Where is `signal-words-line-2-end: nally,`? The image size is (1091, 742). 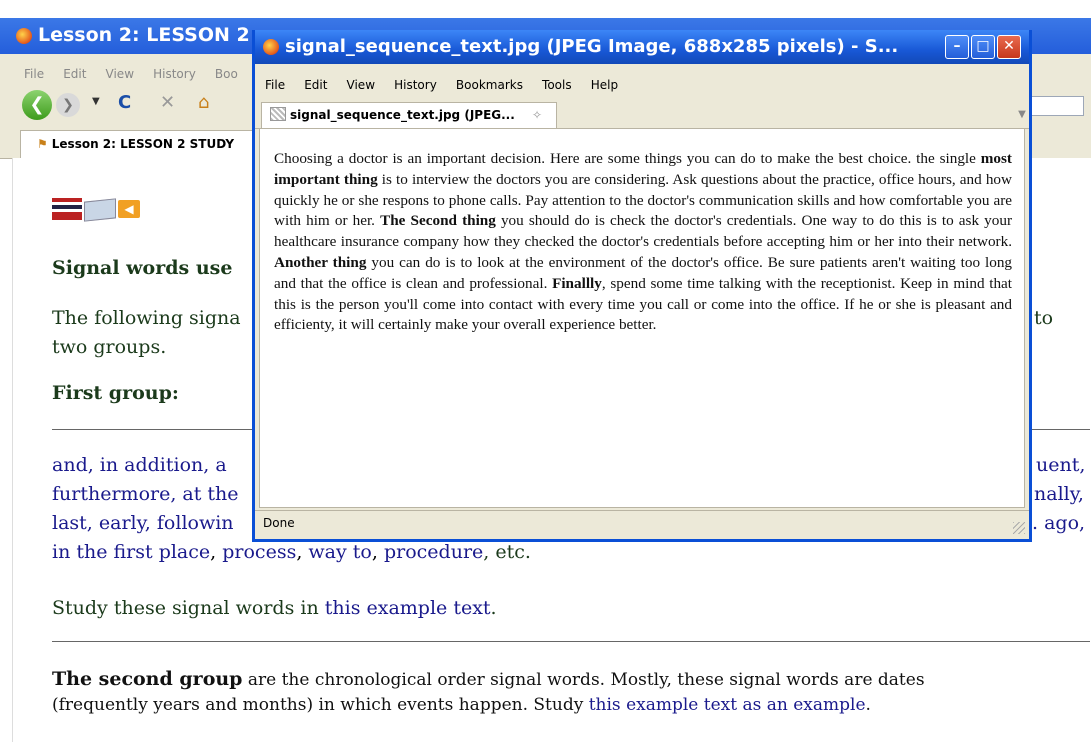 signal-words-line-2-end: nally, is located at coordinates (1059, 494).